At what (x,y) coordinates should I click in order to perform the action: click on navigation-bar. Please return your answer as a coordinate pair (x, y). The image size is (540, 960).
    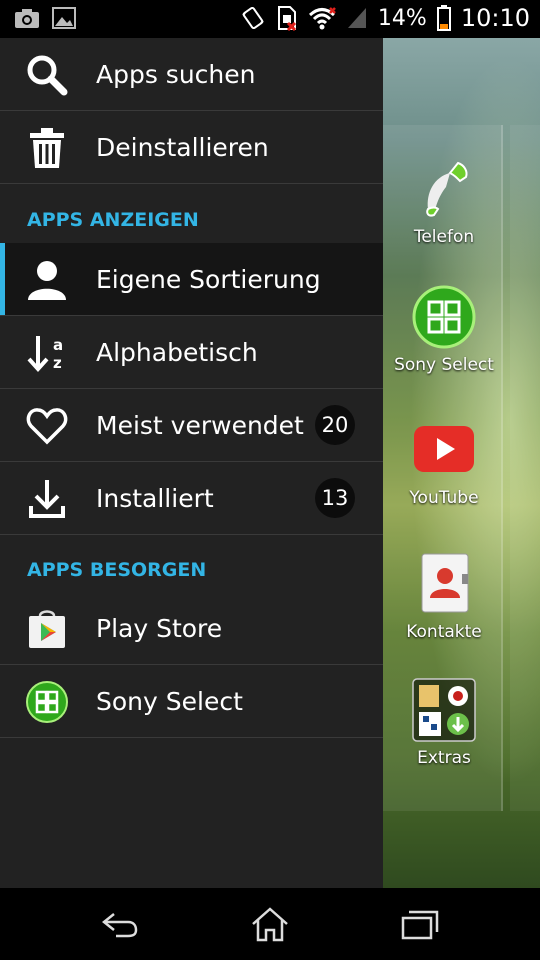
    Looking at the image, I should click on (270, 924).